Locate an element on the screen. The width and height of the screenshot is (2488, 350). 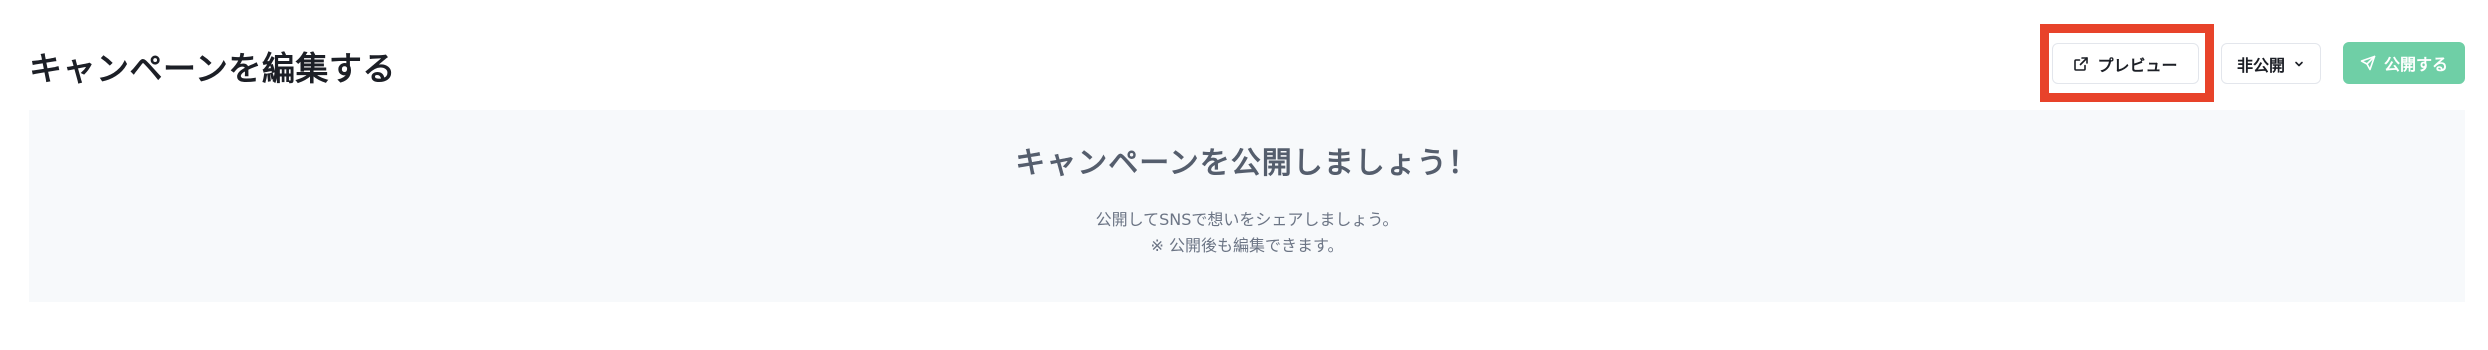
chevron-down-icon is located at coordinates (2299, 64).